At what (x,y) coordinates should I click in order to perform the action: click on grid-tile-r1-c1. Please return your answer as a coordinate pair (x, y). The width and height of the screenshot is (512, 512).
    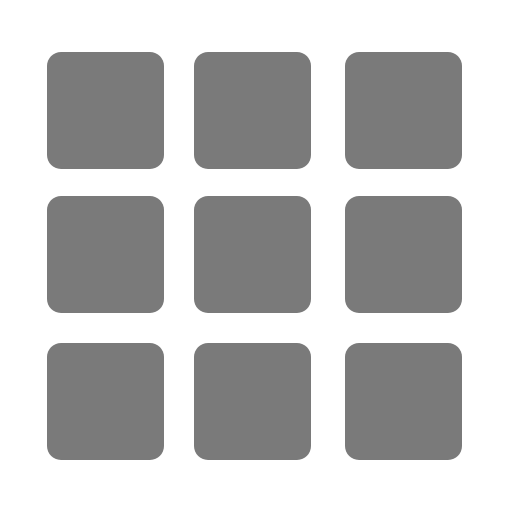
    Looking at the image, I should click on (105, 110).